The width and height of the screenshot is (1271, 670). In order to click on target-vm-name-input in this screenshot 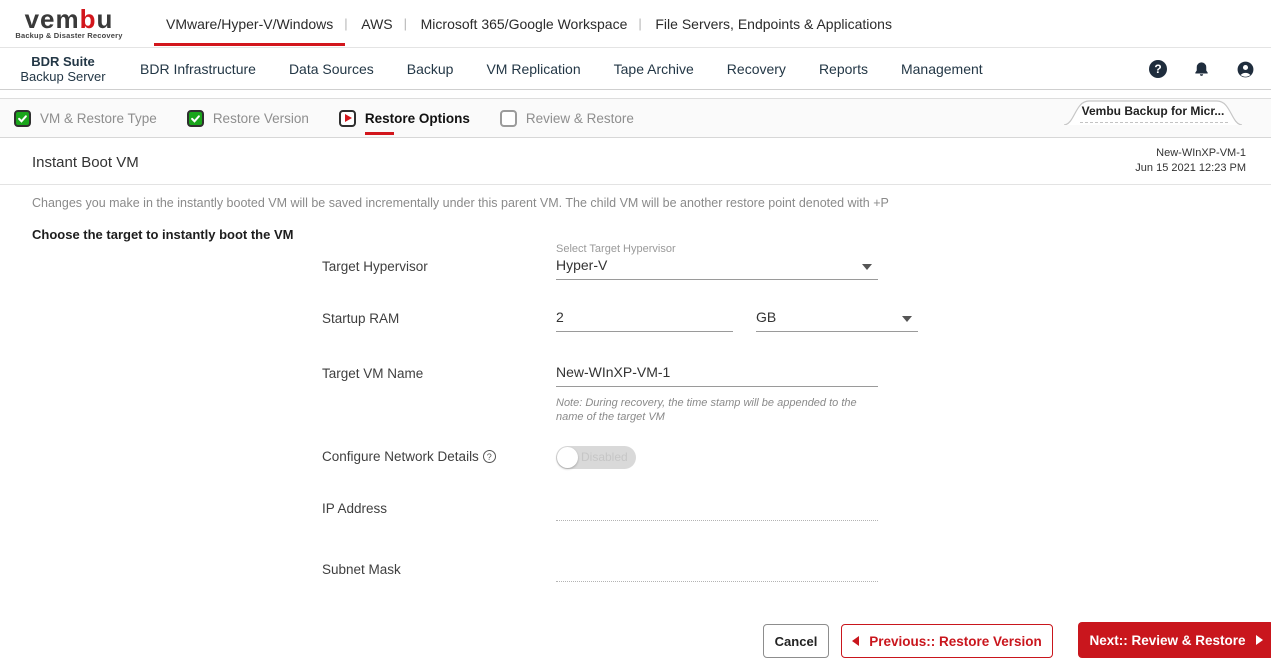, I will do `click(717, 375)`.